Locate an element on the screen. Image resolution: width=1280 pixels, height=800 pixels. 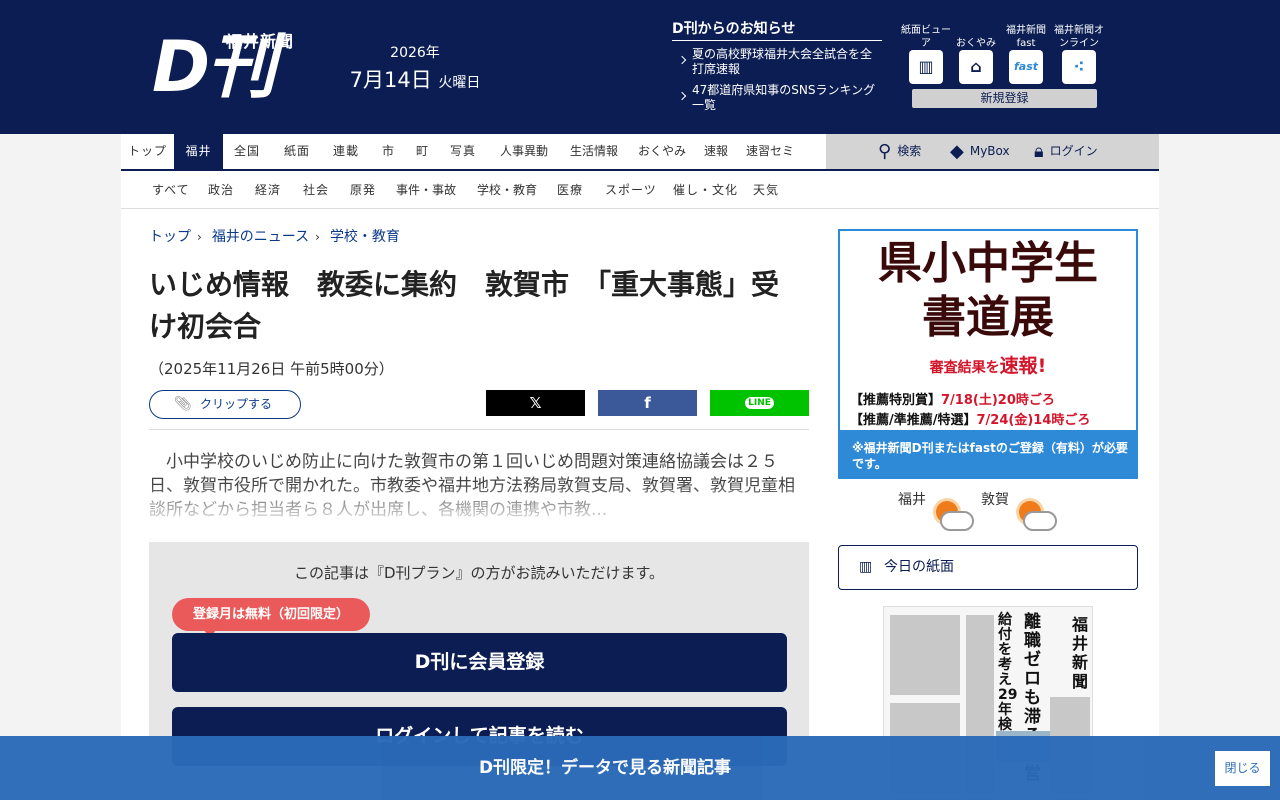
subnav-politics: 政治 is located at coordinates (221, 190).